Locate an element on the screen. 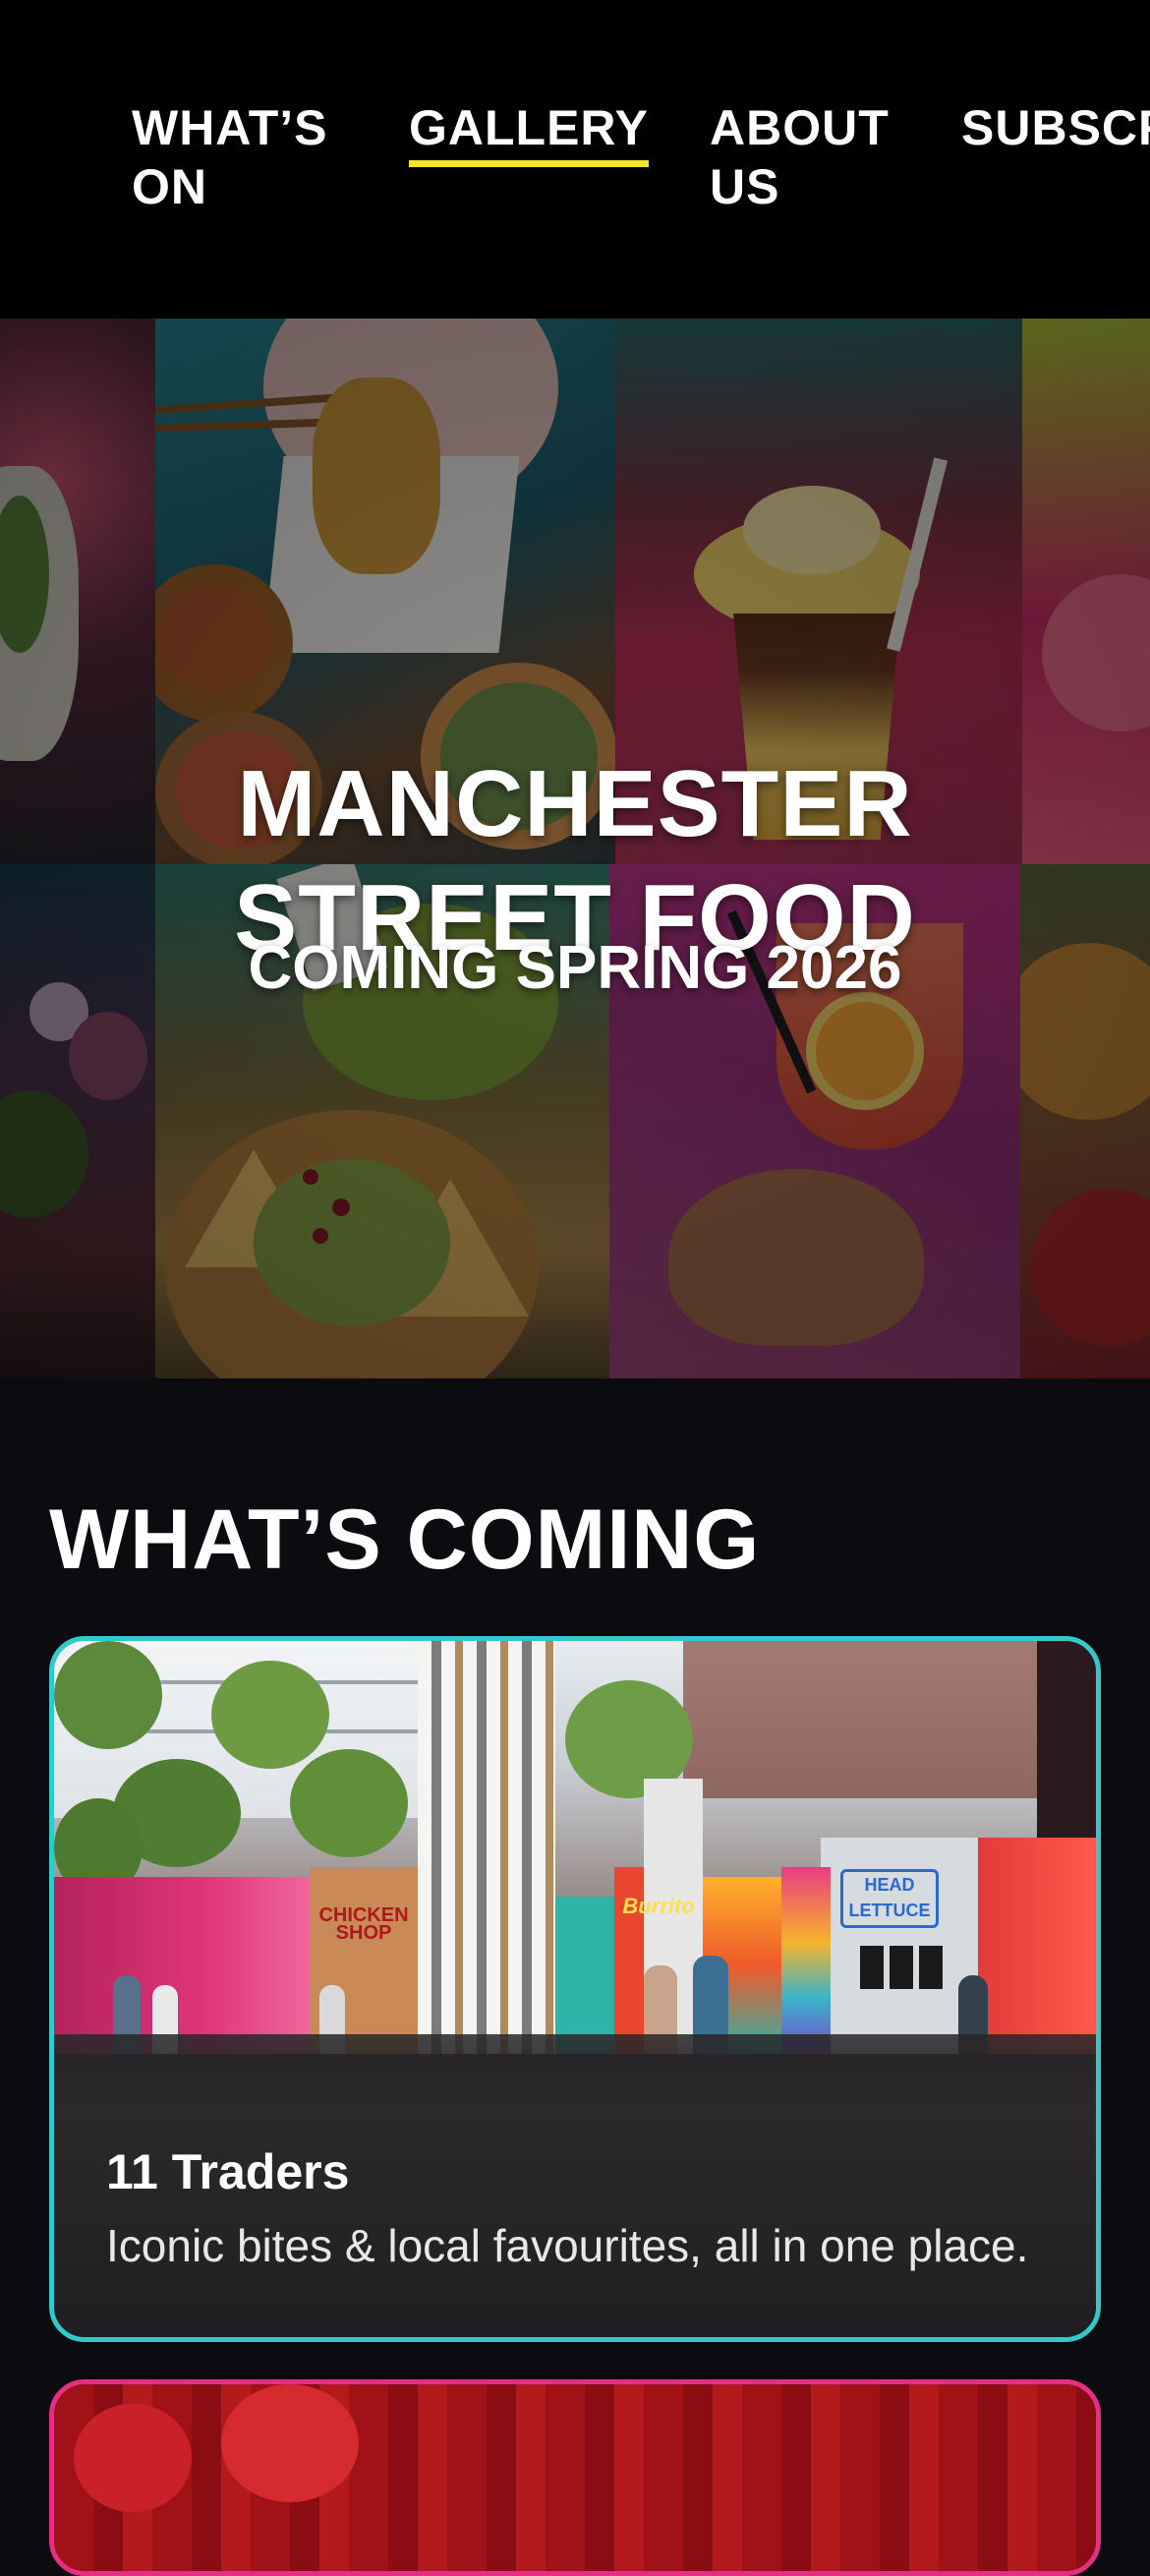  head-lettuce-sign: HEAD LETTUCE is located at coordinates (889, 1898).